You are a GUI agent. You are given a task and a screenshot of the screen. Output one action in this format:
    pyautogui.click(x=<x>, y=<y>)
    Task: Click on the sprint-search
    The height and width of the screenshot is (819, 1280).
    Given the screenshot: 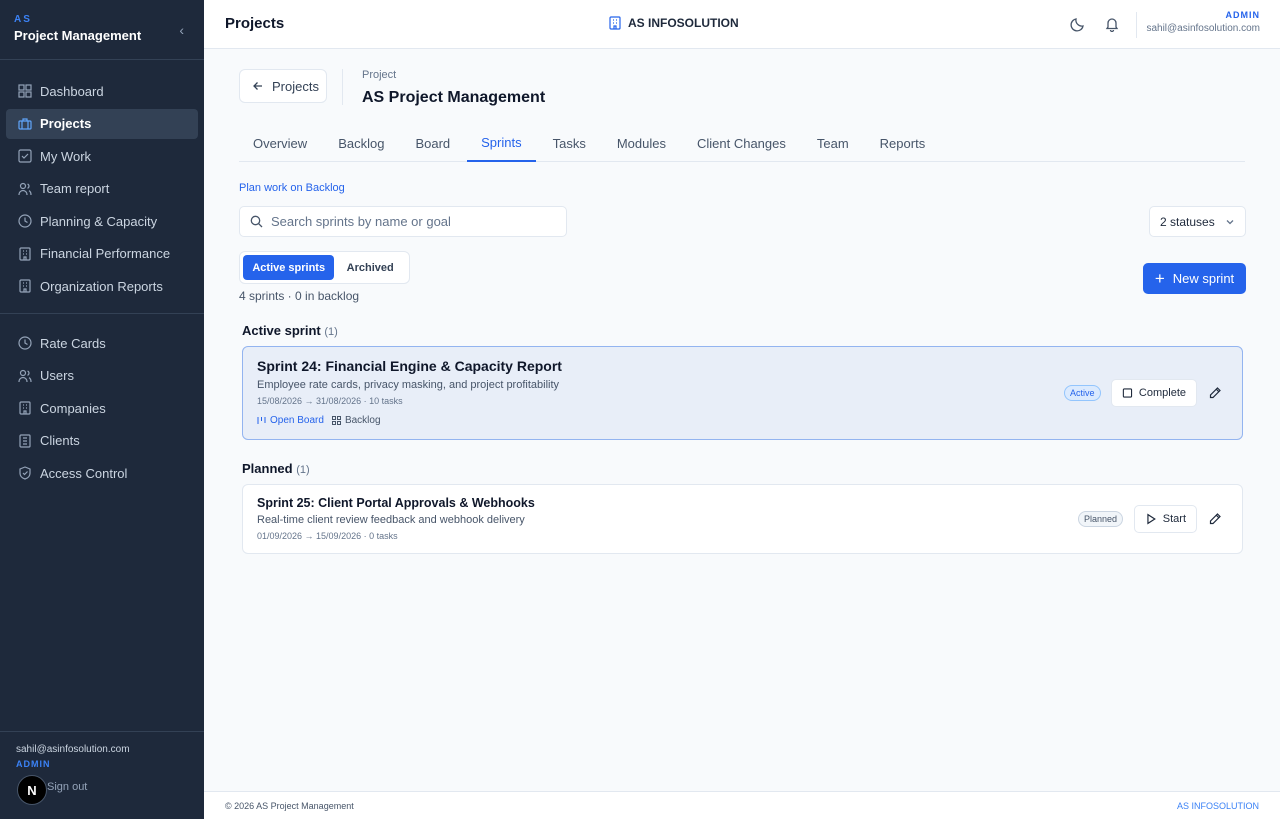 What is the action you would take?
    pyautogui.click(x=403, y=221)
    